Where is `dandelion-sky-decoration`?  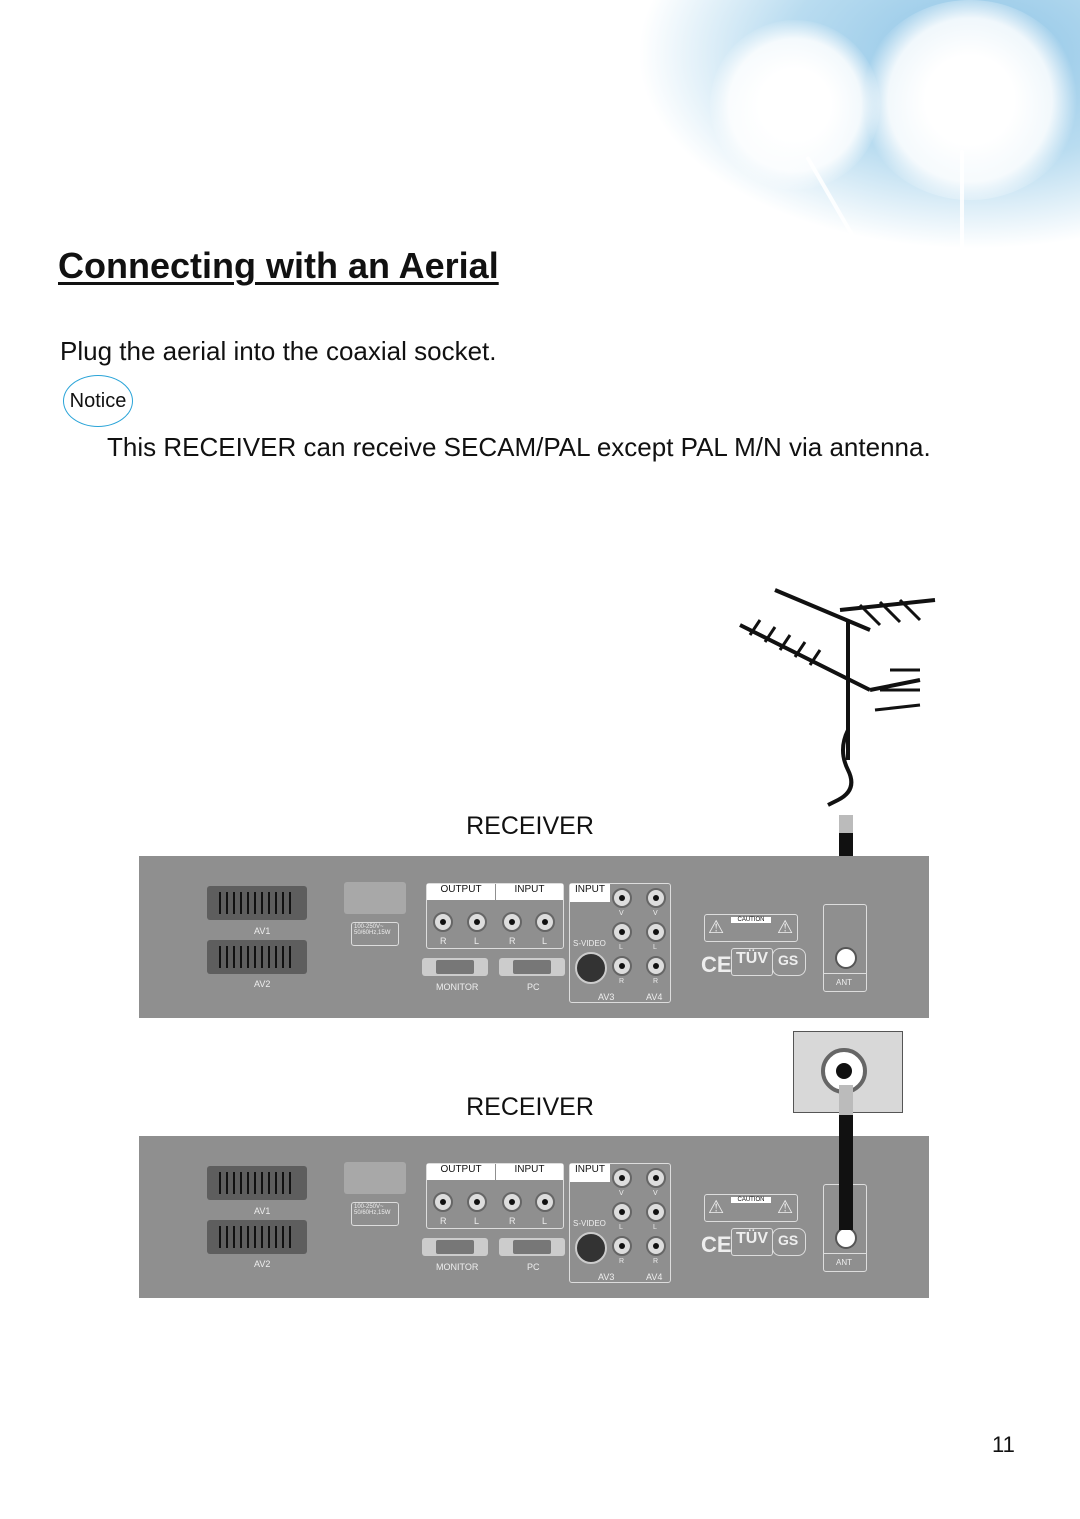
dandelion-sky-decoration is located at coordinates (730, 135).